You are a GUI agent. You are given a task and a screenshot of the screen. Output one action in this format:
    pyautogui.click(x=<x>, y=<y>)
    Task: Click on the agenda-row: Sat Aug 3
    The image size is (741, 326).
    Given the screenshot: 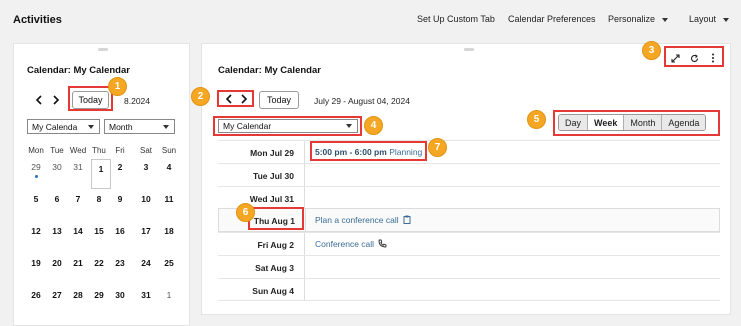 What is the action you would take?
    pyautogui.click(x=469, y=266)
    